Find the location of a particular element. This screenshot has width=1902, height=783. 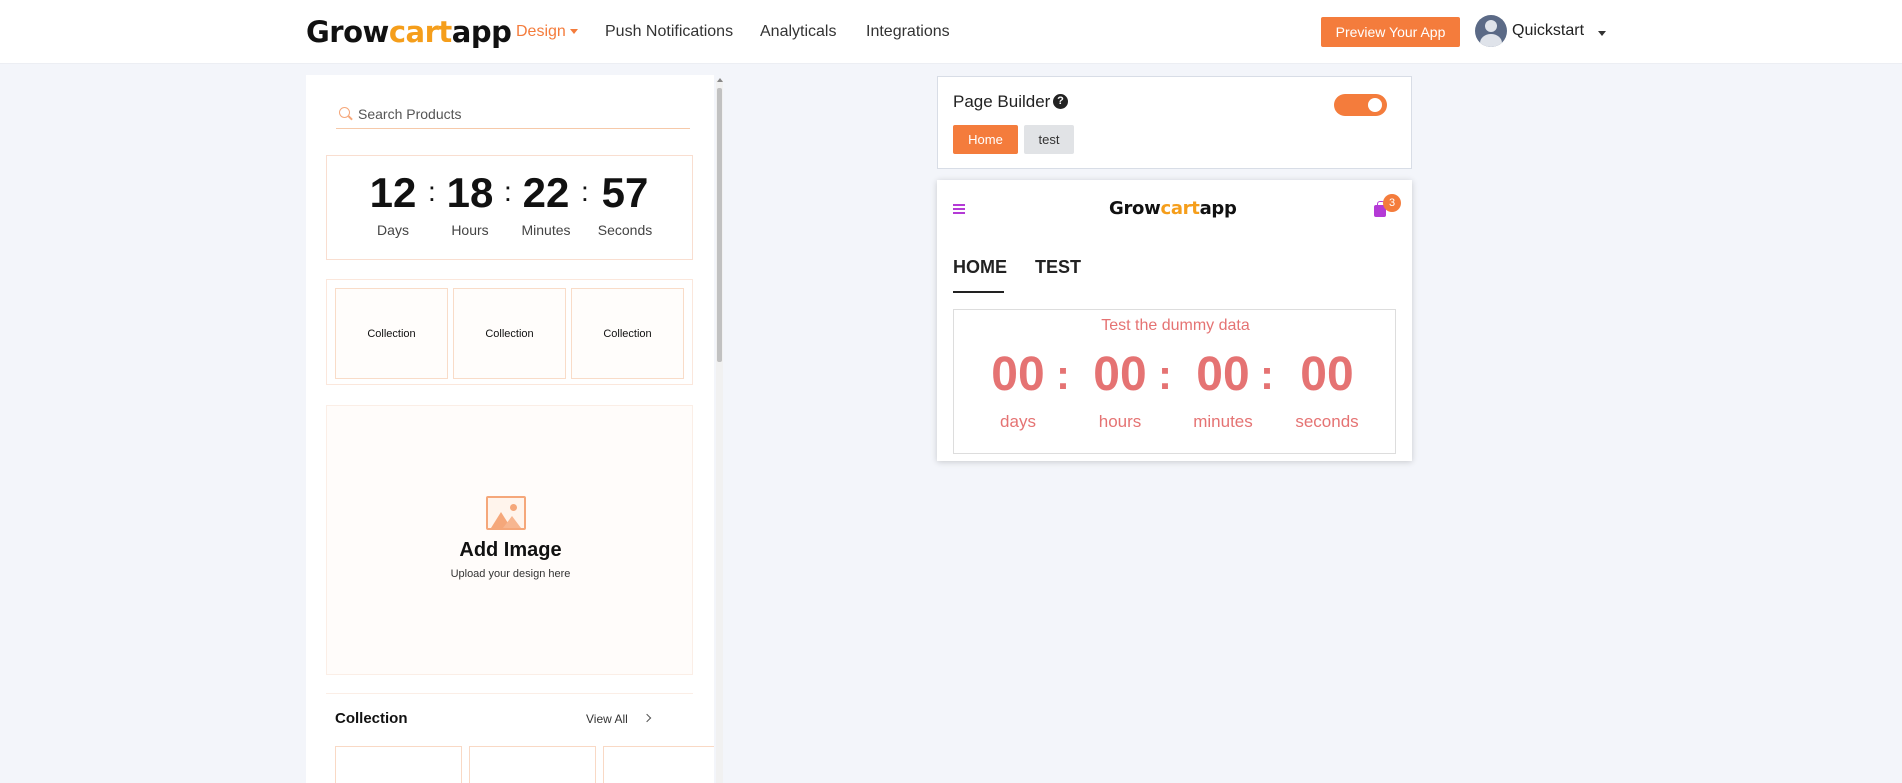

app-logo: Growcartapp is located at coordinates (409, 32).